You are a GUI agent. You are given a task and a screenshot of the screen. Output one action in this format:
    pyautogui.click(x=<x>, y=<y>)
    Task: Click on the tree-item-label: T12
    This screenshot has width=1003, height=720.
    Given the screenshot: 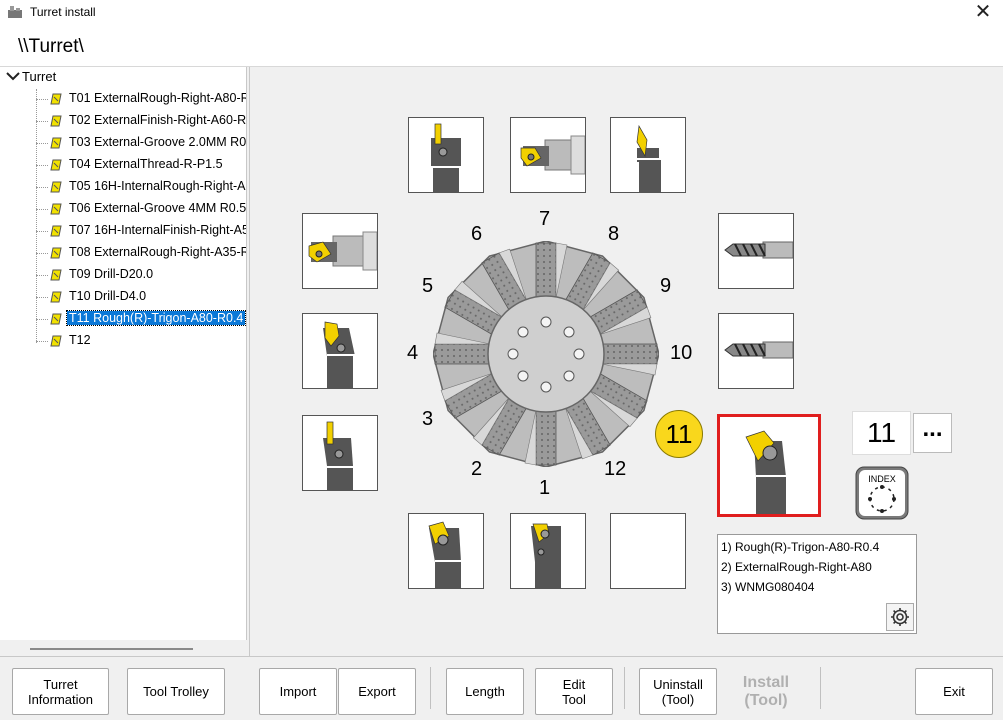 What is the action you would take?
    pyautogui.click(x=80, y=340)
    